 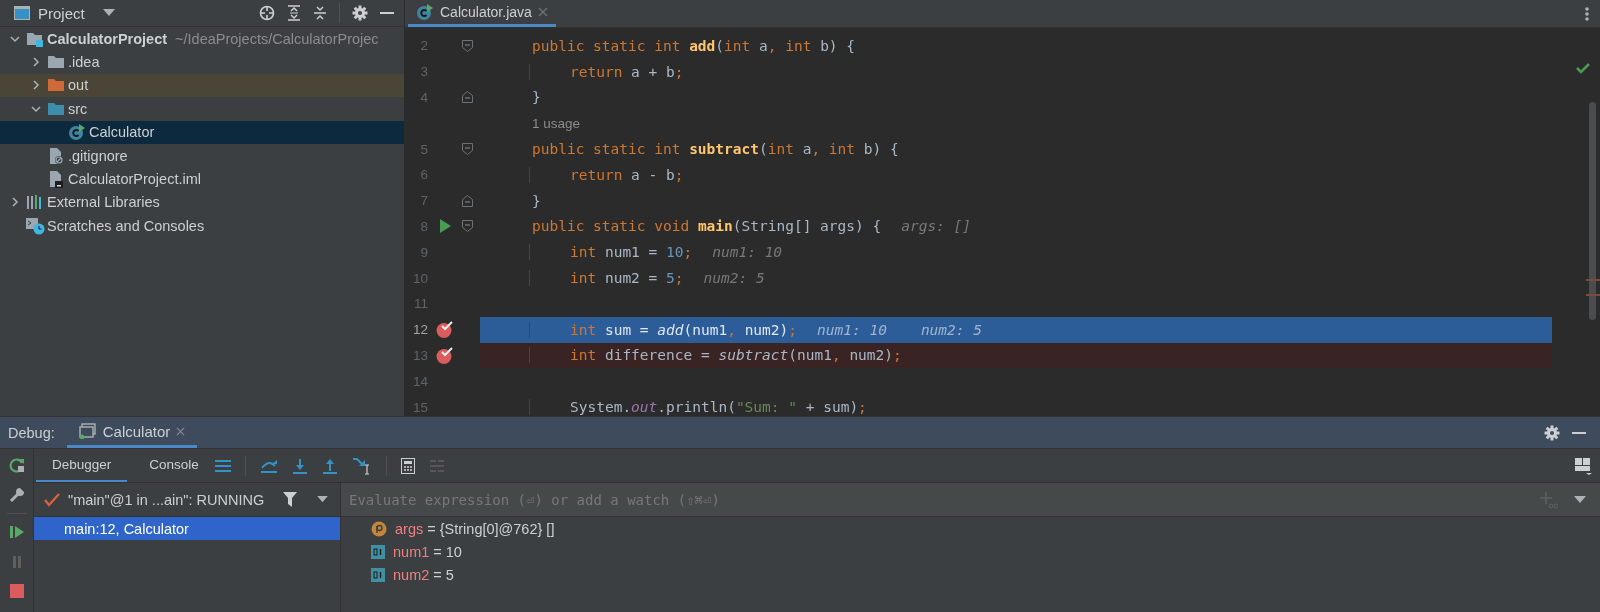 I want to click on tree-item: CalculatorProject, so click(x=107, y=38).